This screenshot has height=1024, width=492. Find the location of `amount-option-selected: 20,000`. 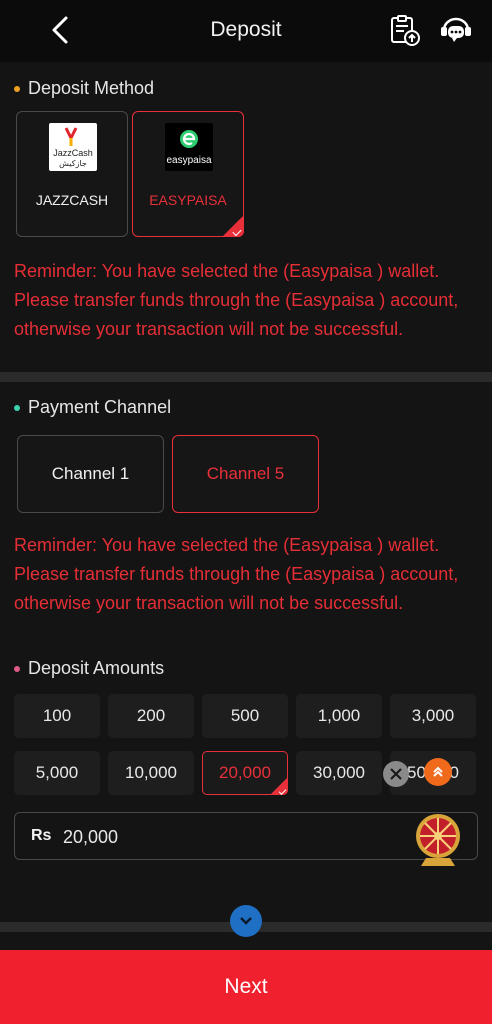

amount-option-selected: 20,000 is located at coordinates (245, 773).